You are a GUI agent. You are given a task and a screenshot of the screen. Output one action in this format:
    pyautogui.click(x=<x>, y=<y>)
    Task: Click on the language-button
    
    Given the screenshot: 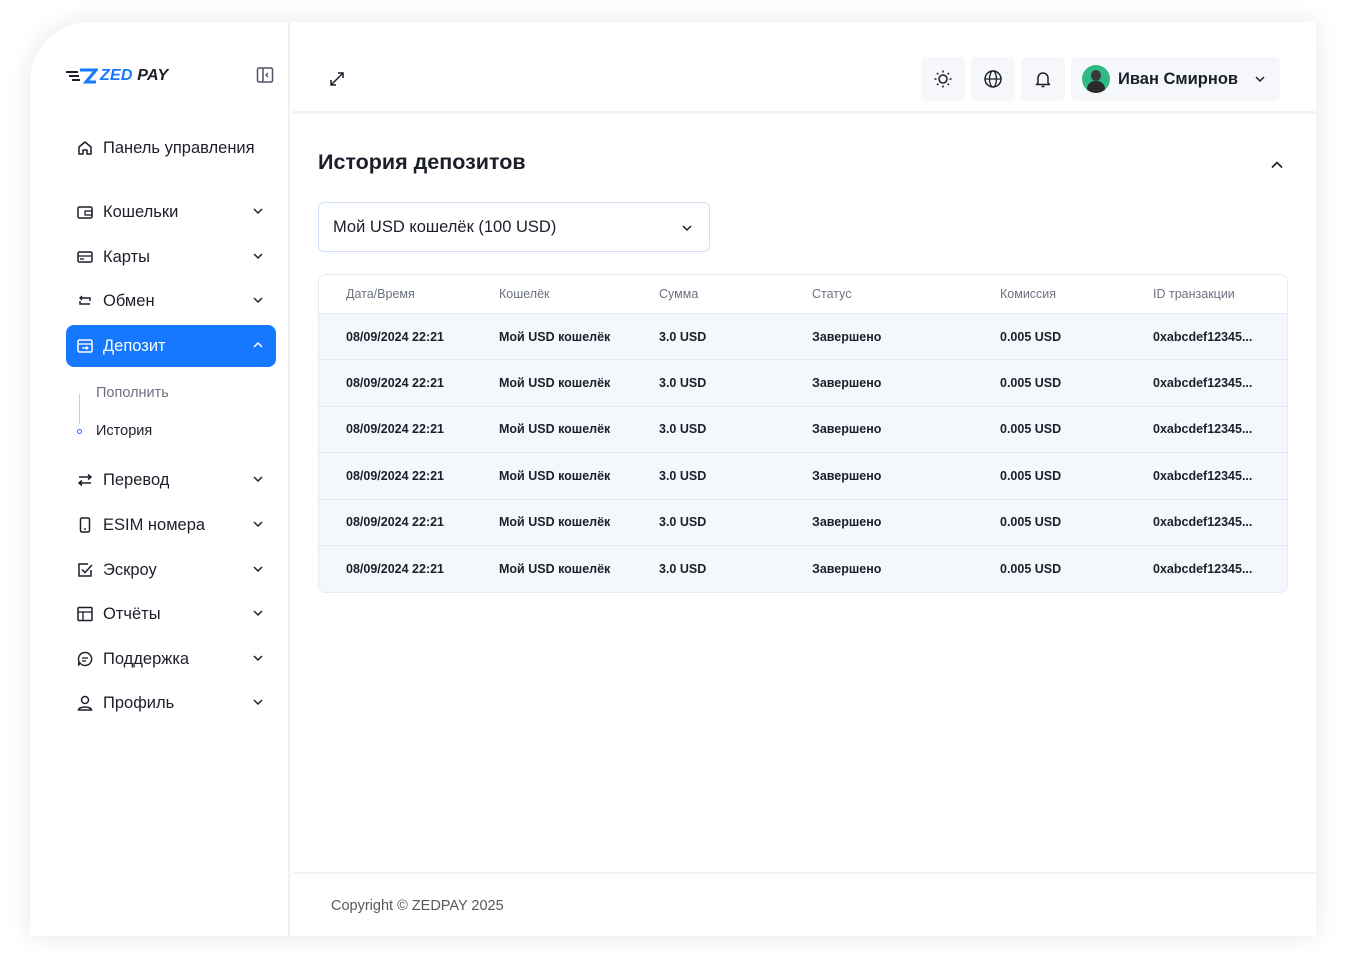 What is the action you would take?
    pyautogui.click(x=993, y=79)
    